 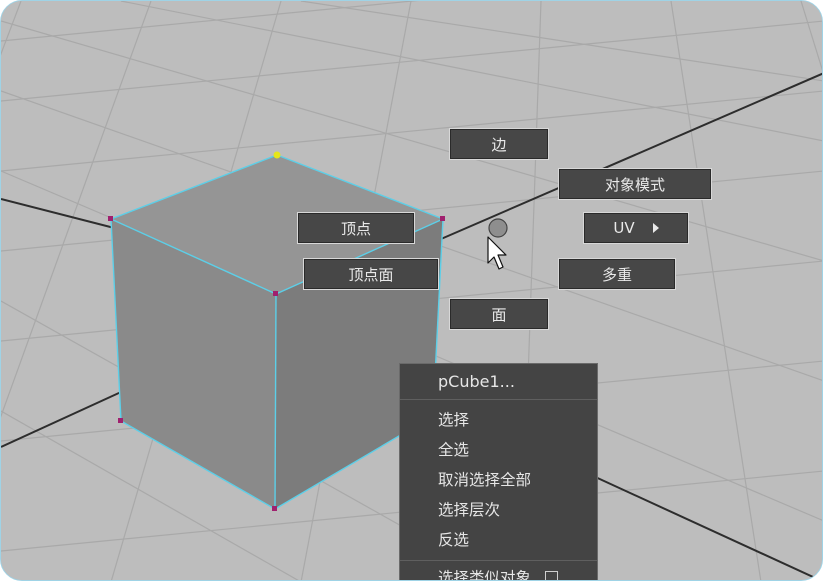 I want to click on face-label: 面, so click(x=499, y=314).